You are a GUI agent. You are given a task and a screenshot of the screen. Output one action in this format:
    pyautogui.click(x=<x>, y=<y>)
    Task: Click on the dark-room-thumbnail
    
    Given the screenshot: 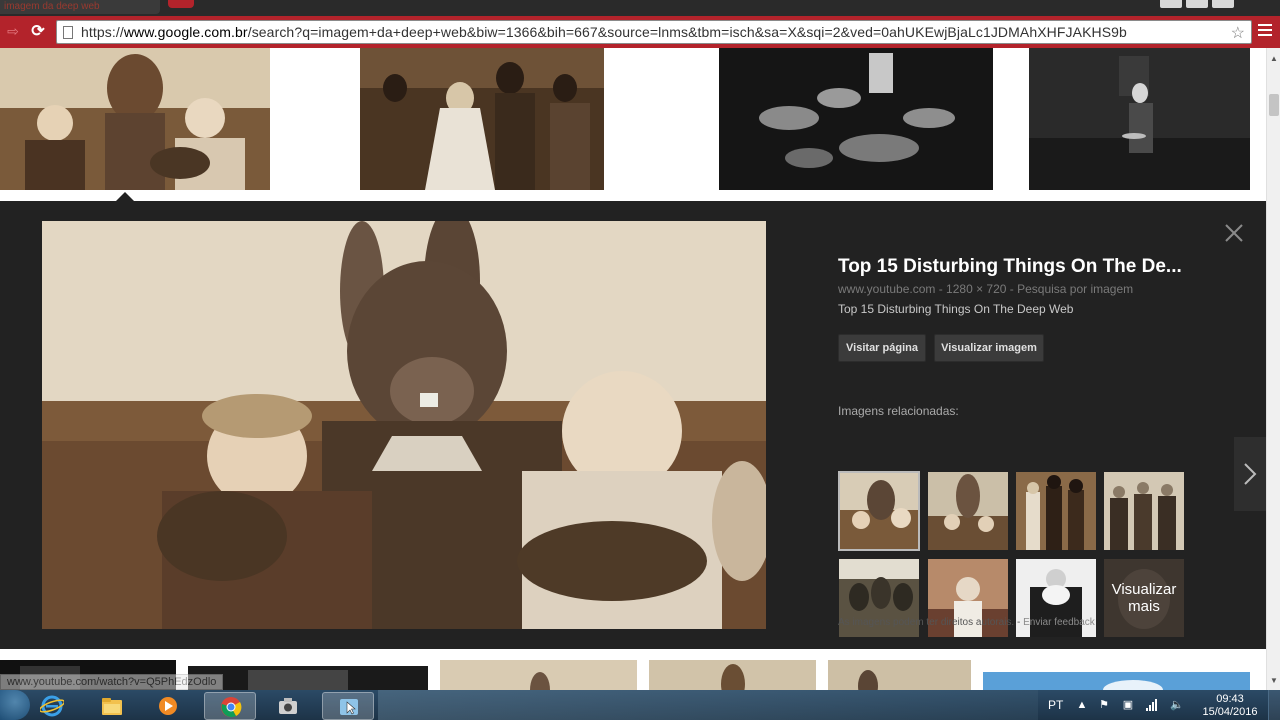 What is the action you would take?
    pyautogui.click(x=1139, y=119)
    